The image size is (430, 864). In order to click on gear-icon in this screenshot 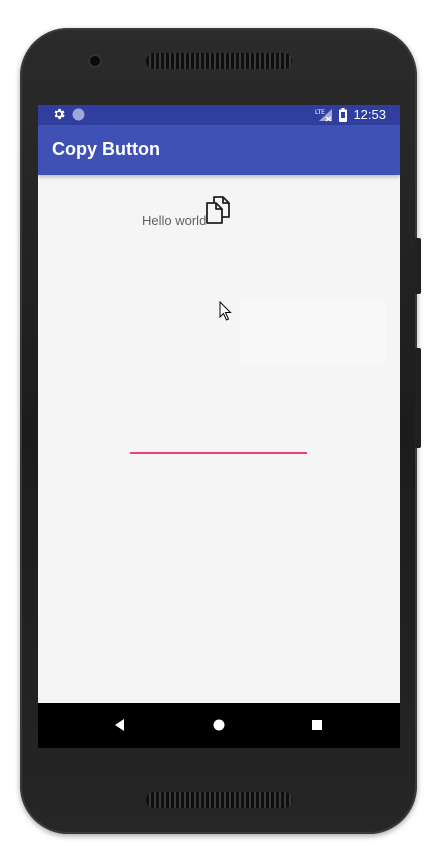, I will do `click(59, 114)`.